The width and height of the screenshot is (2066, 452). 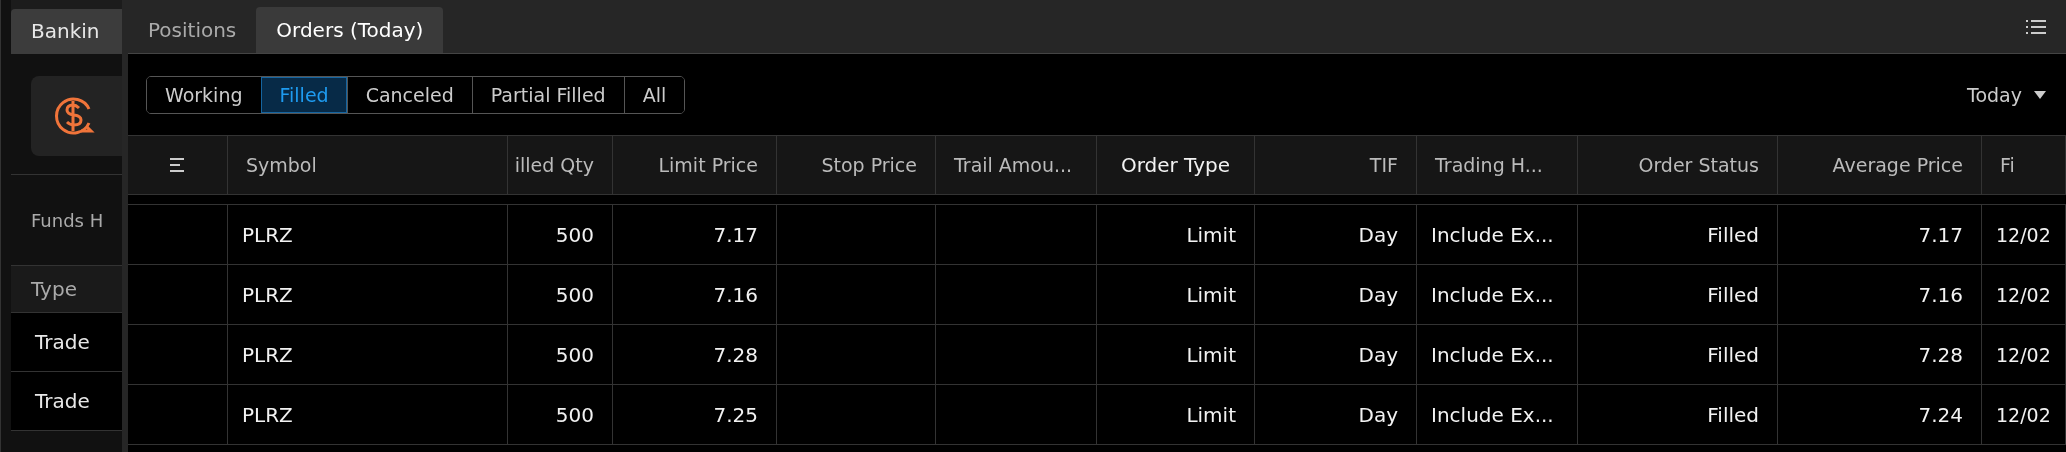 I want to click on section-label: Funds H, so click(x=67, y=220).